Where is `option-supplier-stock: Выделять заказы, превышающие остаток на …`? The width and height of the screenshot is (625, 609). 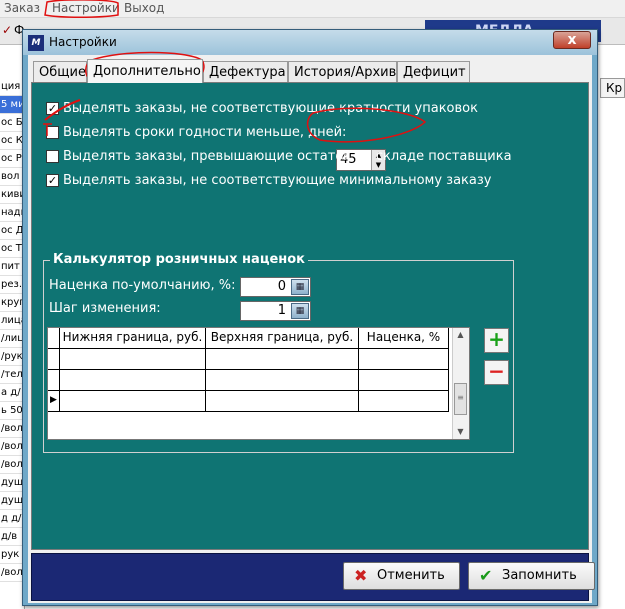 option-supplier-stock: Выделять заказы, превышающие остаток на … is located at coordinates (279, 156).